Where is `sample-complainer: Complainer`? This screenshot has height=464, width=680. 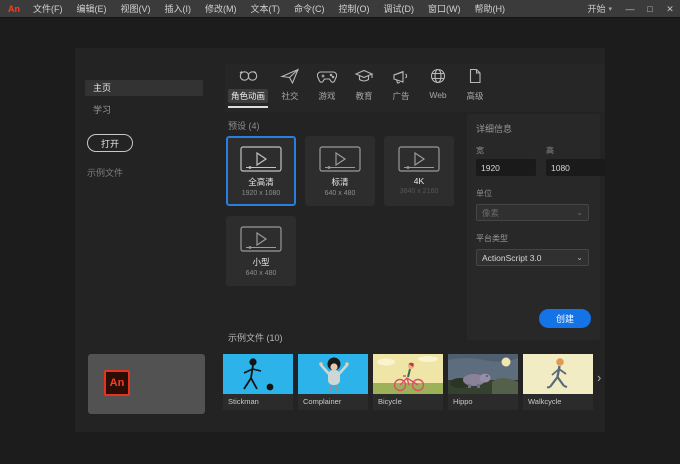
sample-complainer: Complainer is located at coordinates (333, 382).